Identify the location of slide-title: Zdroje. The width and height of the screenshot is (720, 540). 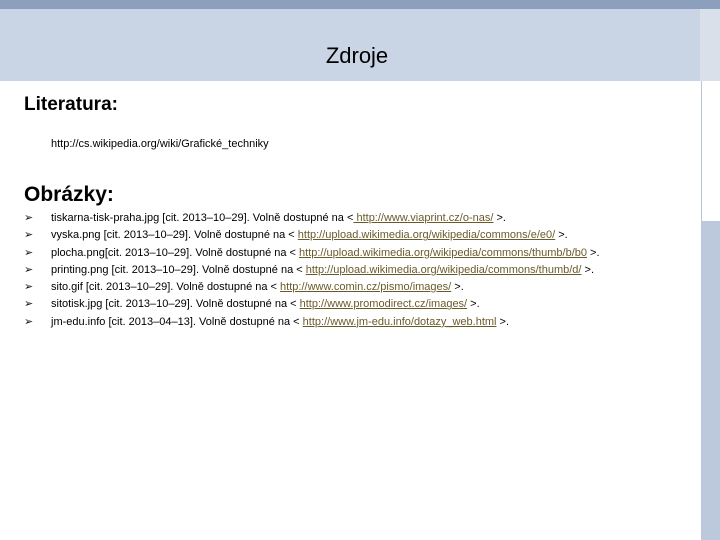
(357, 55).